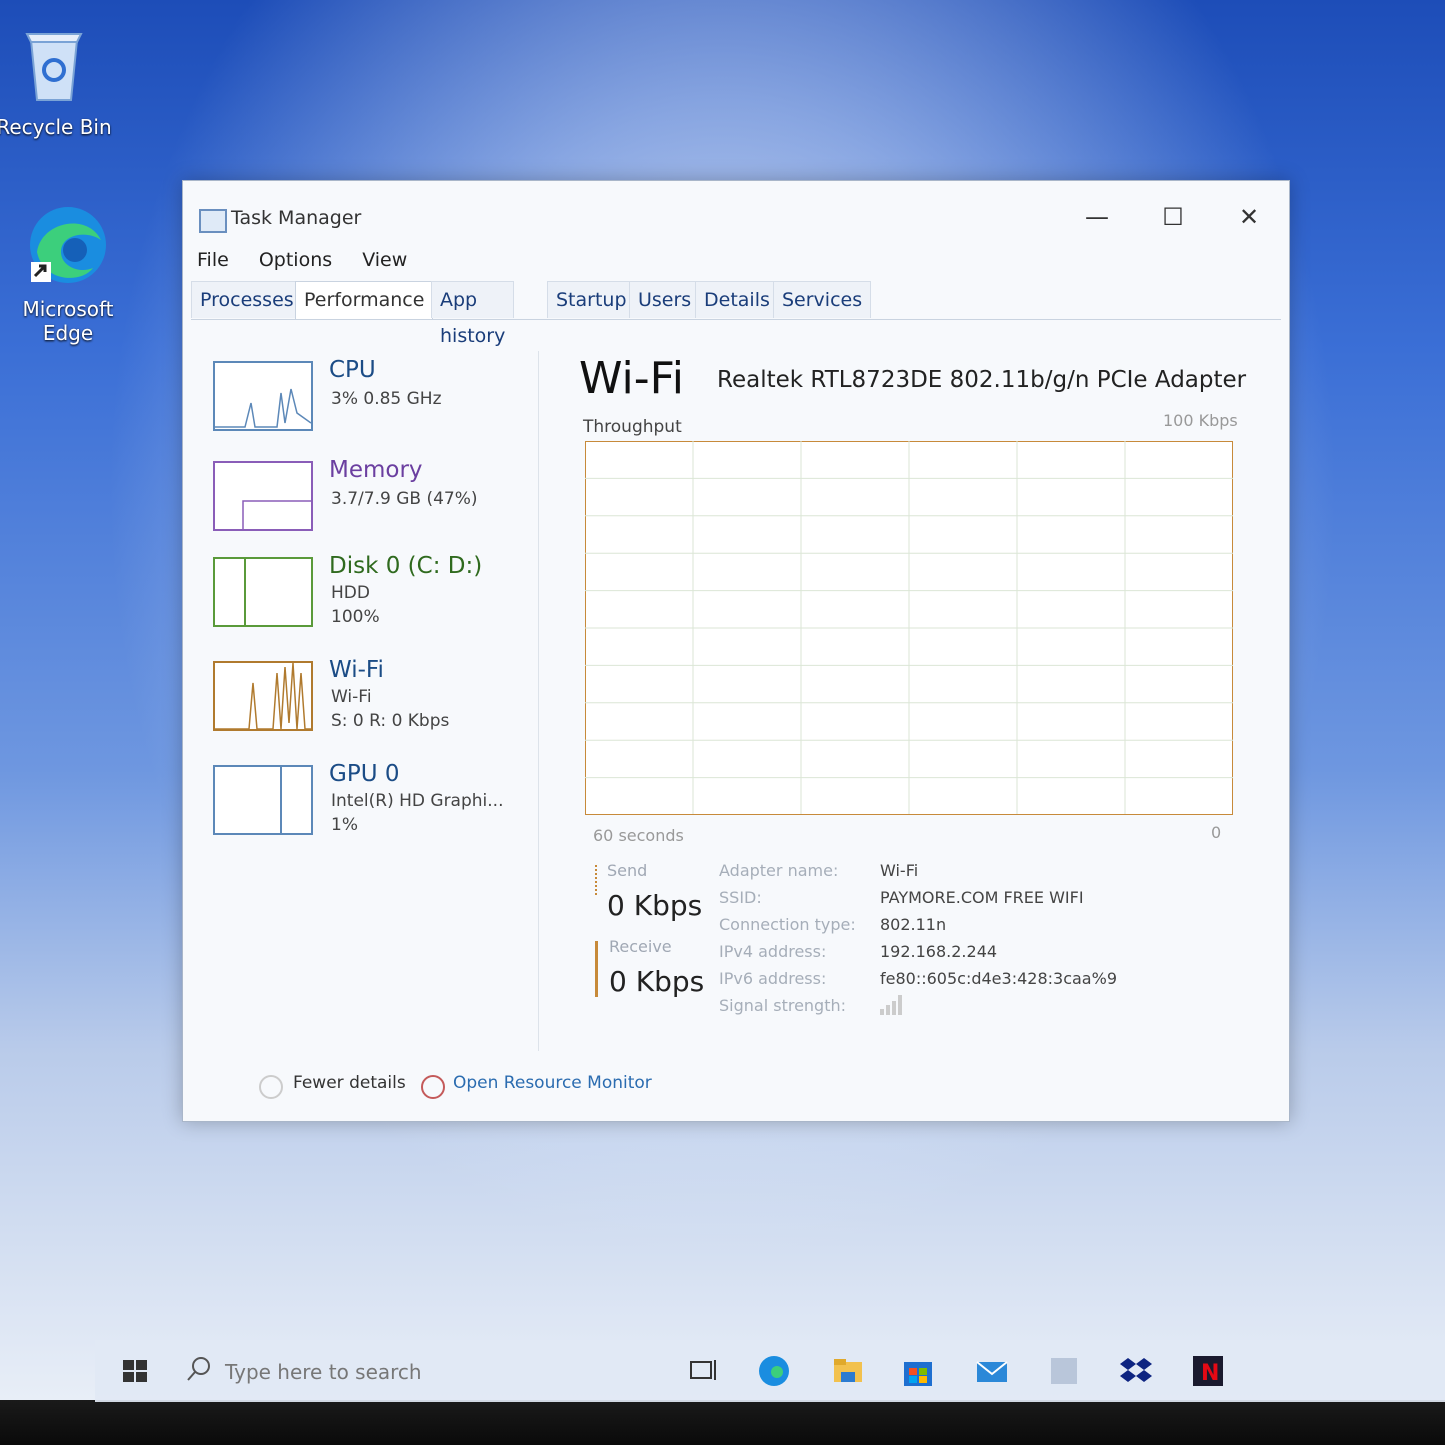  I want to click on graph-time-span: 60 seconds, so click(638, 835).